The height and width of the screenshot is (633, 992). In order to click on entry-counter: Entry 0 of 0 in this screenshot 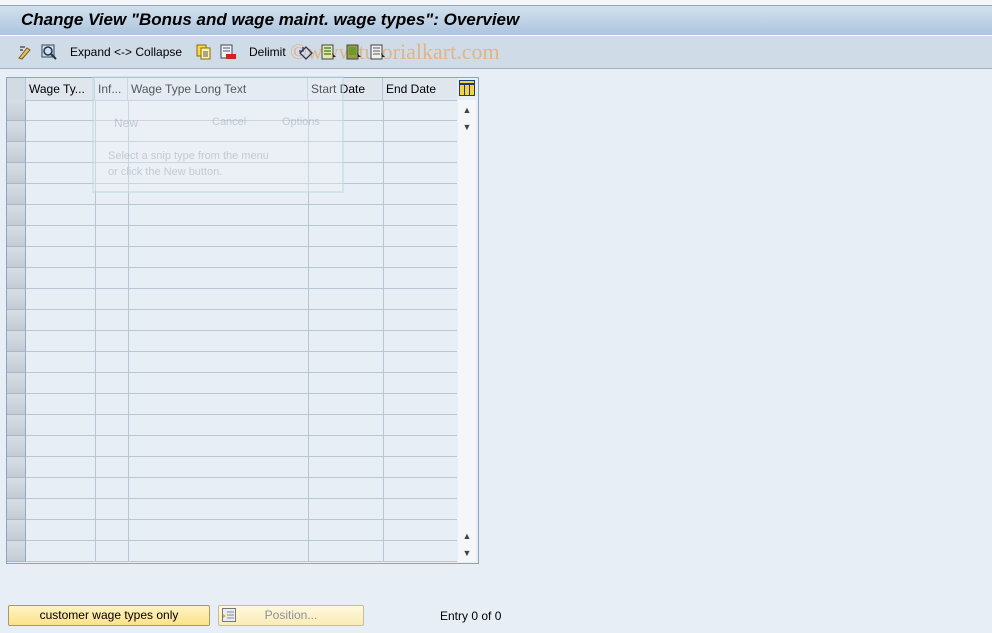, I will do `click(471, 616)`.